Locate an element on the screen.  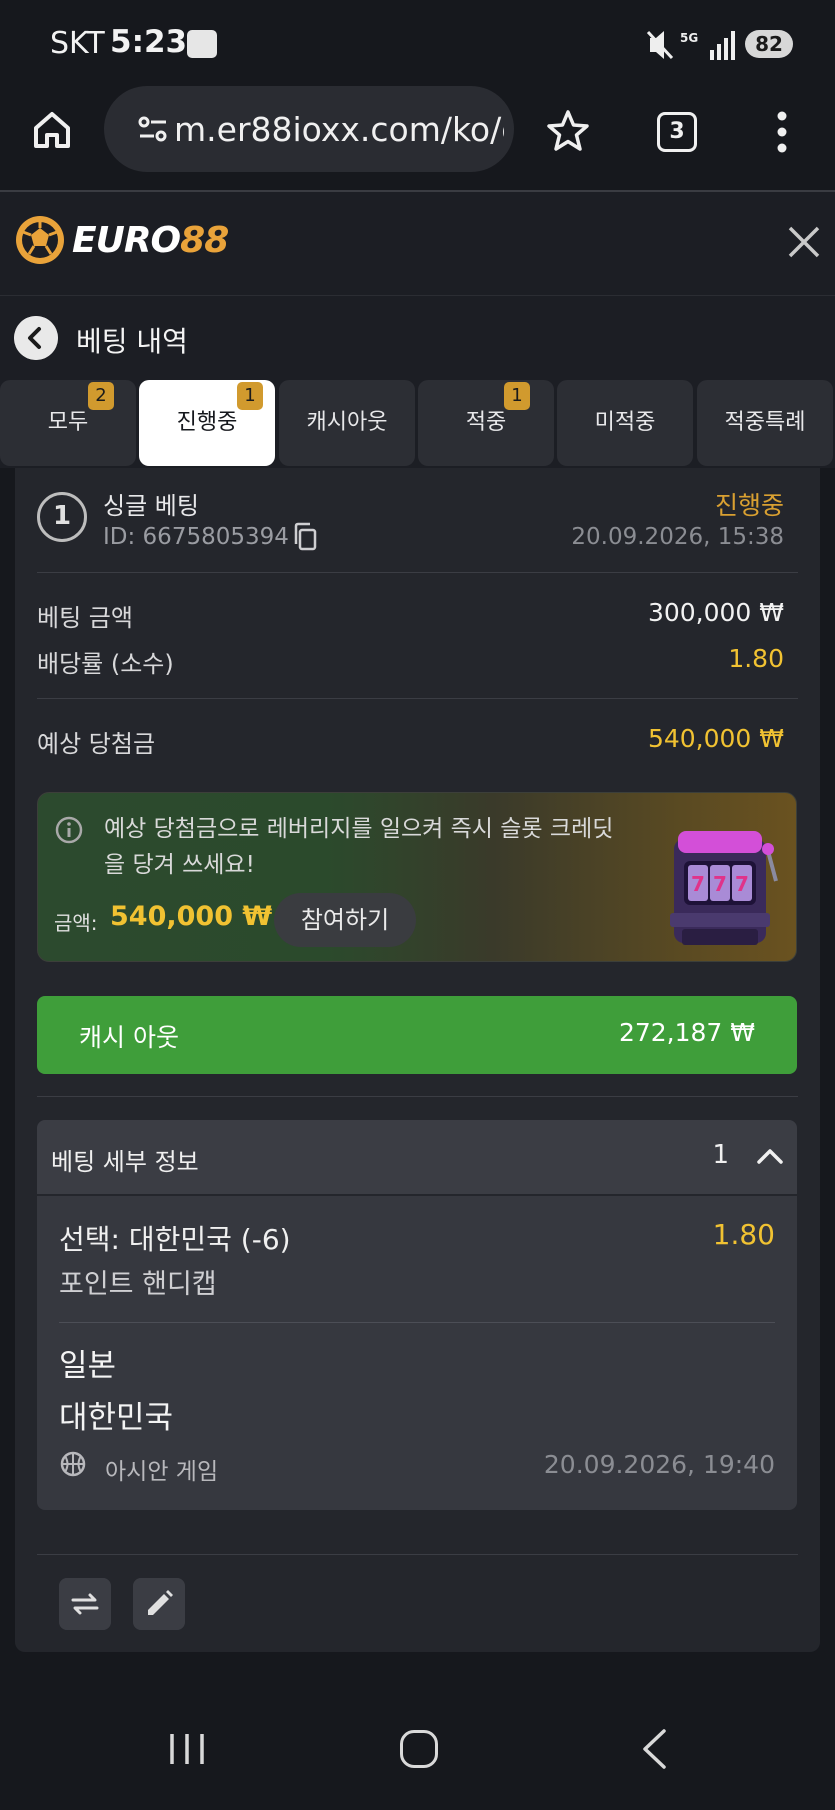
page-title: 베팅 내역 is located at coordinates (132, 341).